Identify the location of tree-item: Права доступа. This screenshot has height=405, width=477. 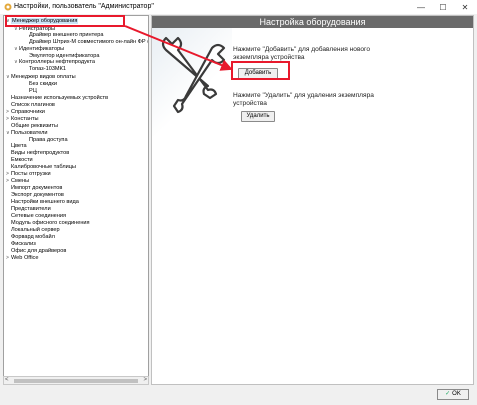
(46, 140).